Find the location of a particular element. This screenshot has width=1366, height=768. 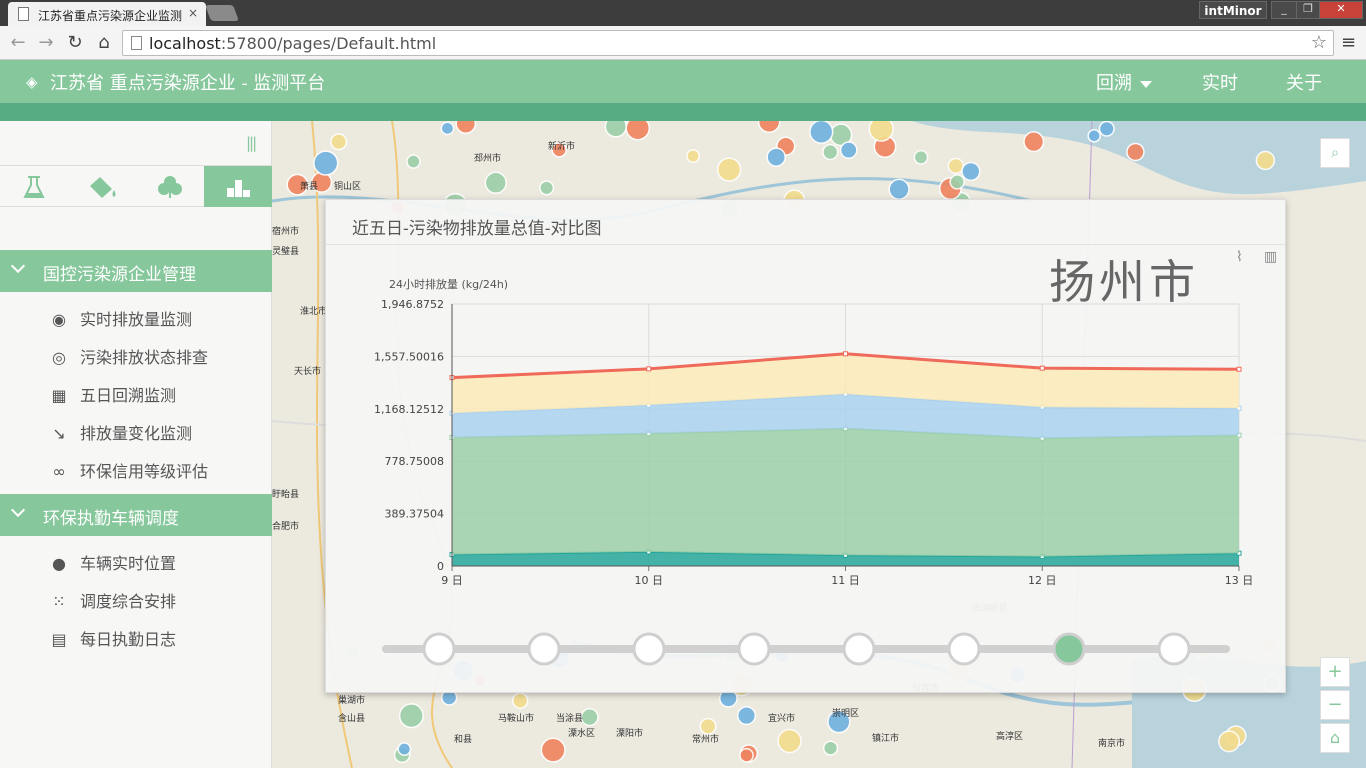

zoom-out-button: − is located at coordinates (1335, 705).